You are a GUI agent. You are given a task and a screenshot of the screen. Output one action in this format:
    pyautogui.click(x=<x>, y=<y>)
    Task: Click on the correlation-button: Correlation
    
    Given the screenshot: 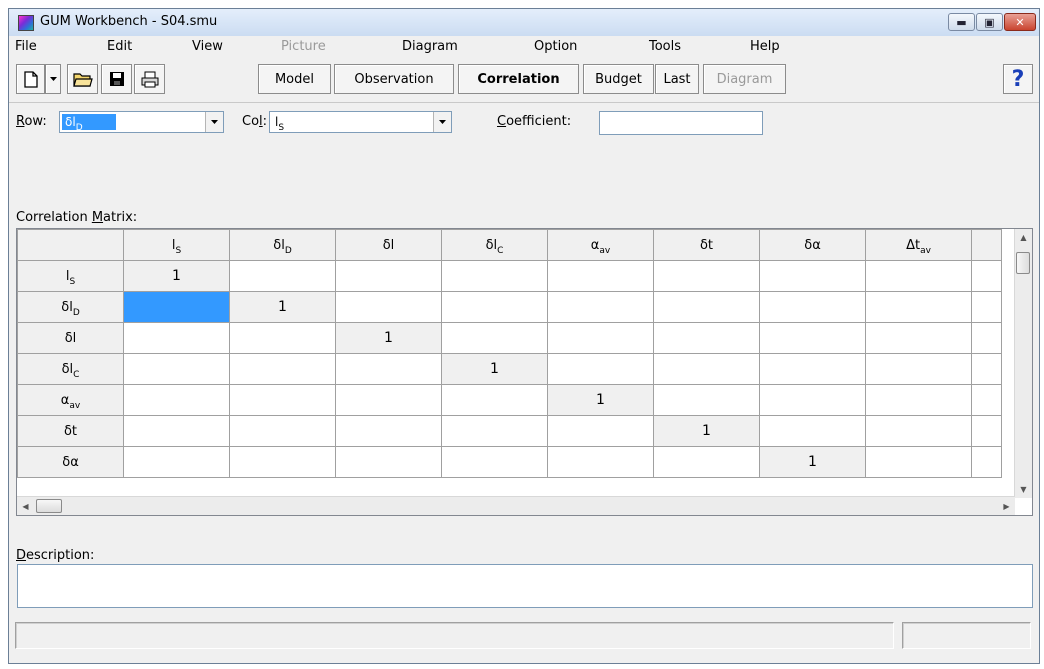 What is the action you would take?
    pyautogui.click(x=518, y=79)
    